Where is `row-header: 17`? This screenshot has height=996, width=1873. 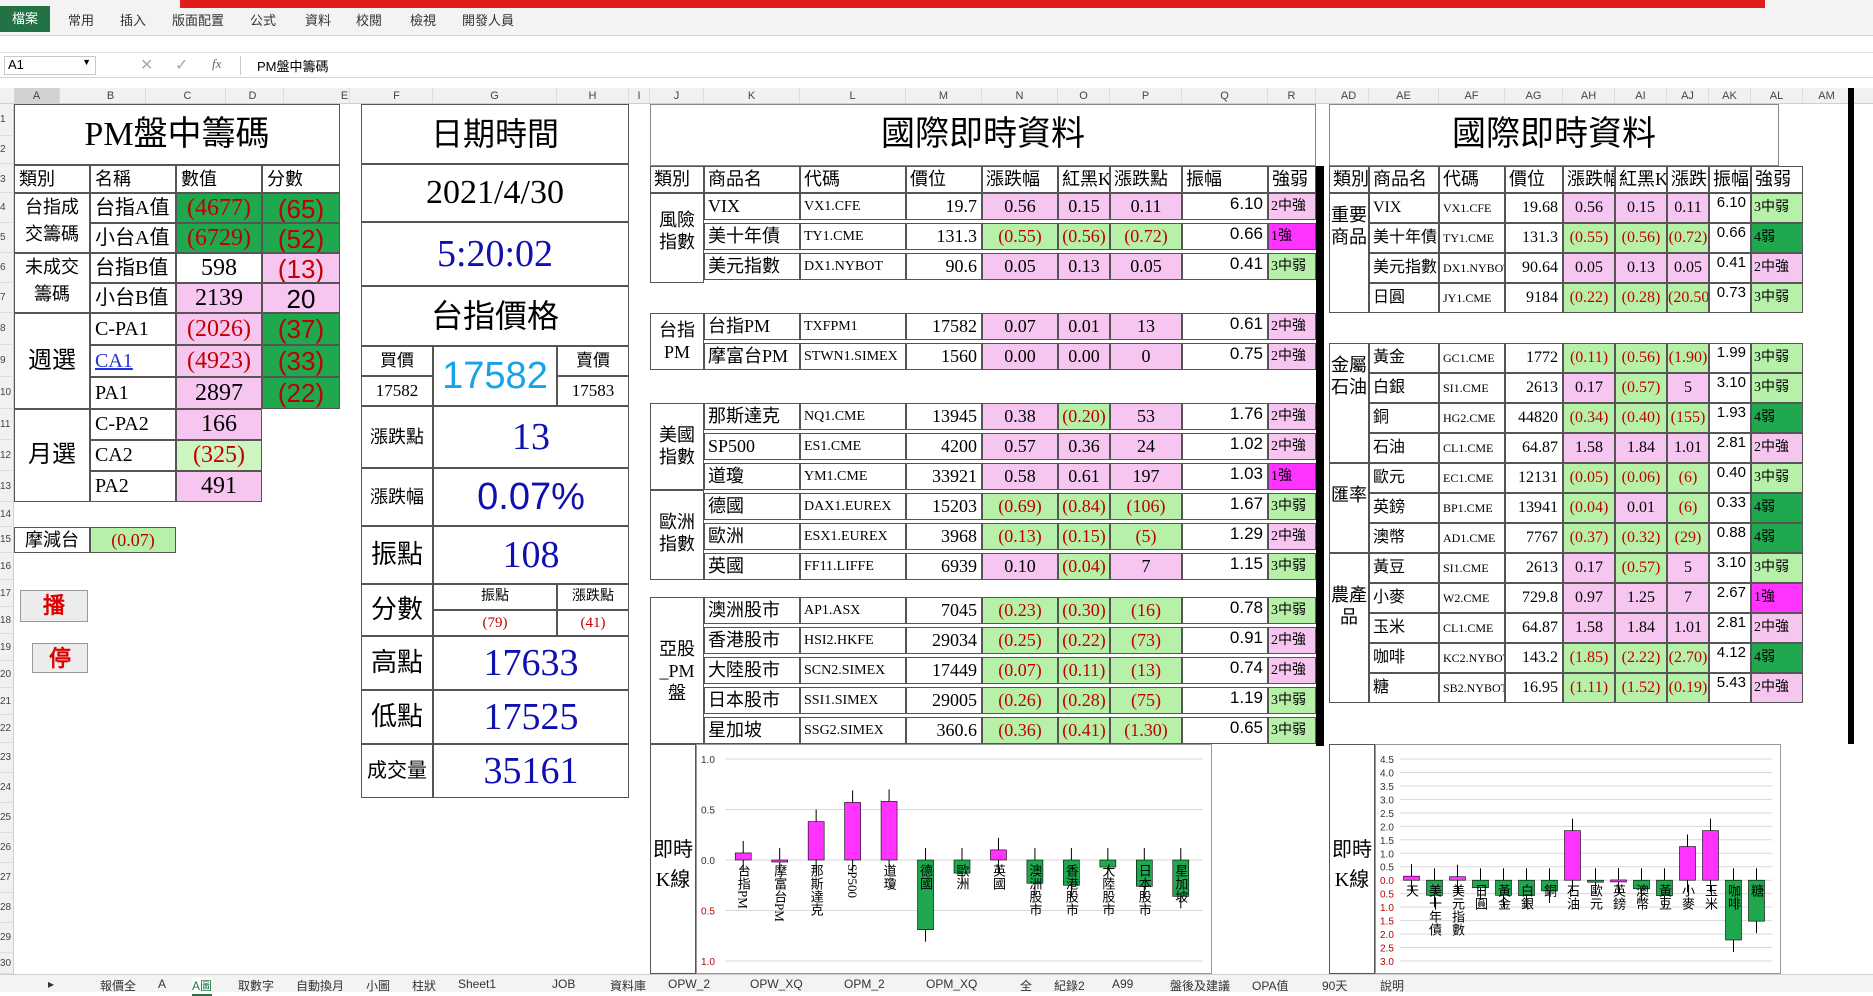 row-header: 17 is located at coordinates (7, 593).